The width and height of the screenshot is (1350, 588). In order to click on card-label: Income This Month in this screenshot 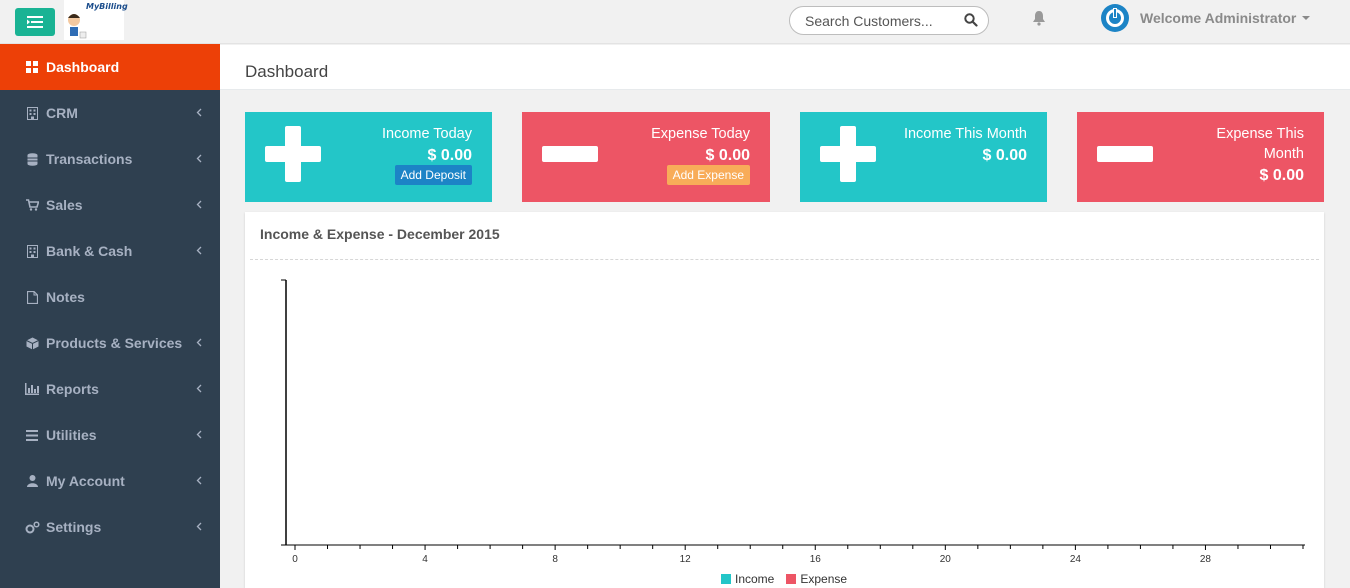, I will do `click(965, 134)`.